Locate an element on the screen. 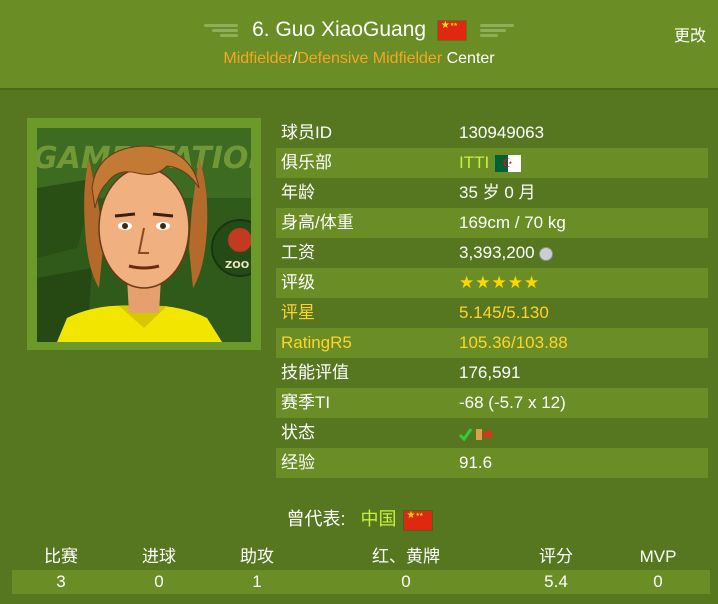 This screenshot has height=604, width=718. player-portrait-frame: GAMESTATION ZOO is located at coordinates (144, 234).